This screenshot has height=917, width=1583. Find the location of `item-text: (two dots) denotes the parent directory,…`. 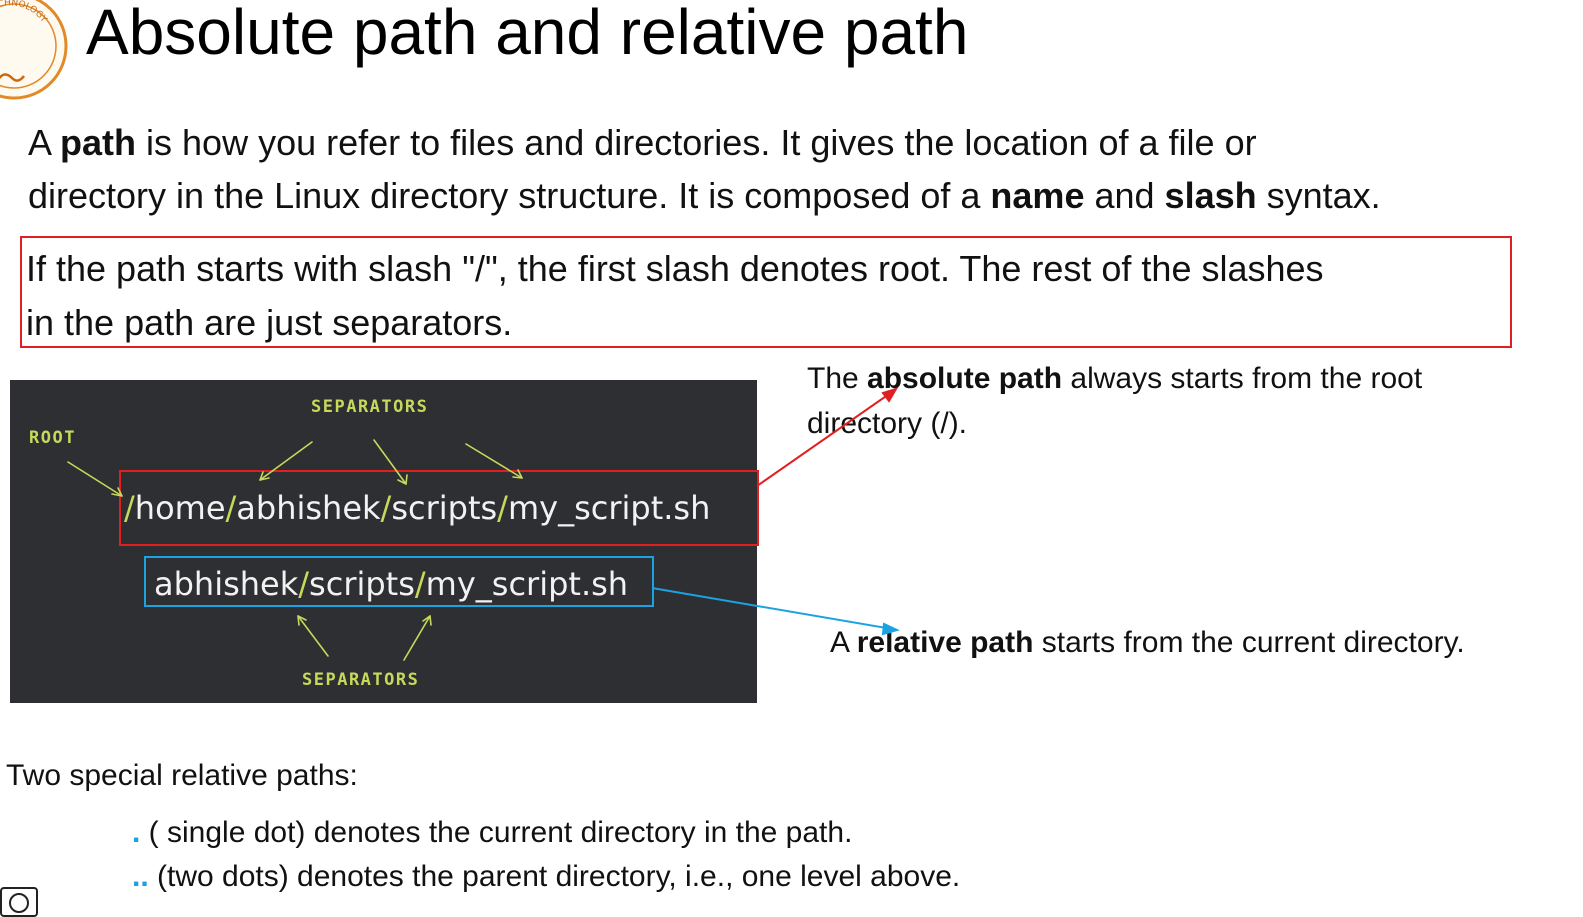

item-text: (two dots) denotes the parent directory,… is located at coordinates (554, 876).